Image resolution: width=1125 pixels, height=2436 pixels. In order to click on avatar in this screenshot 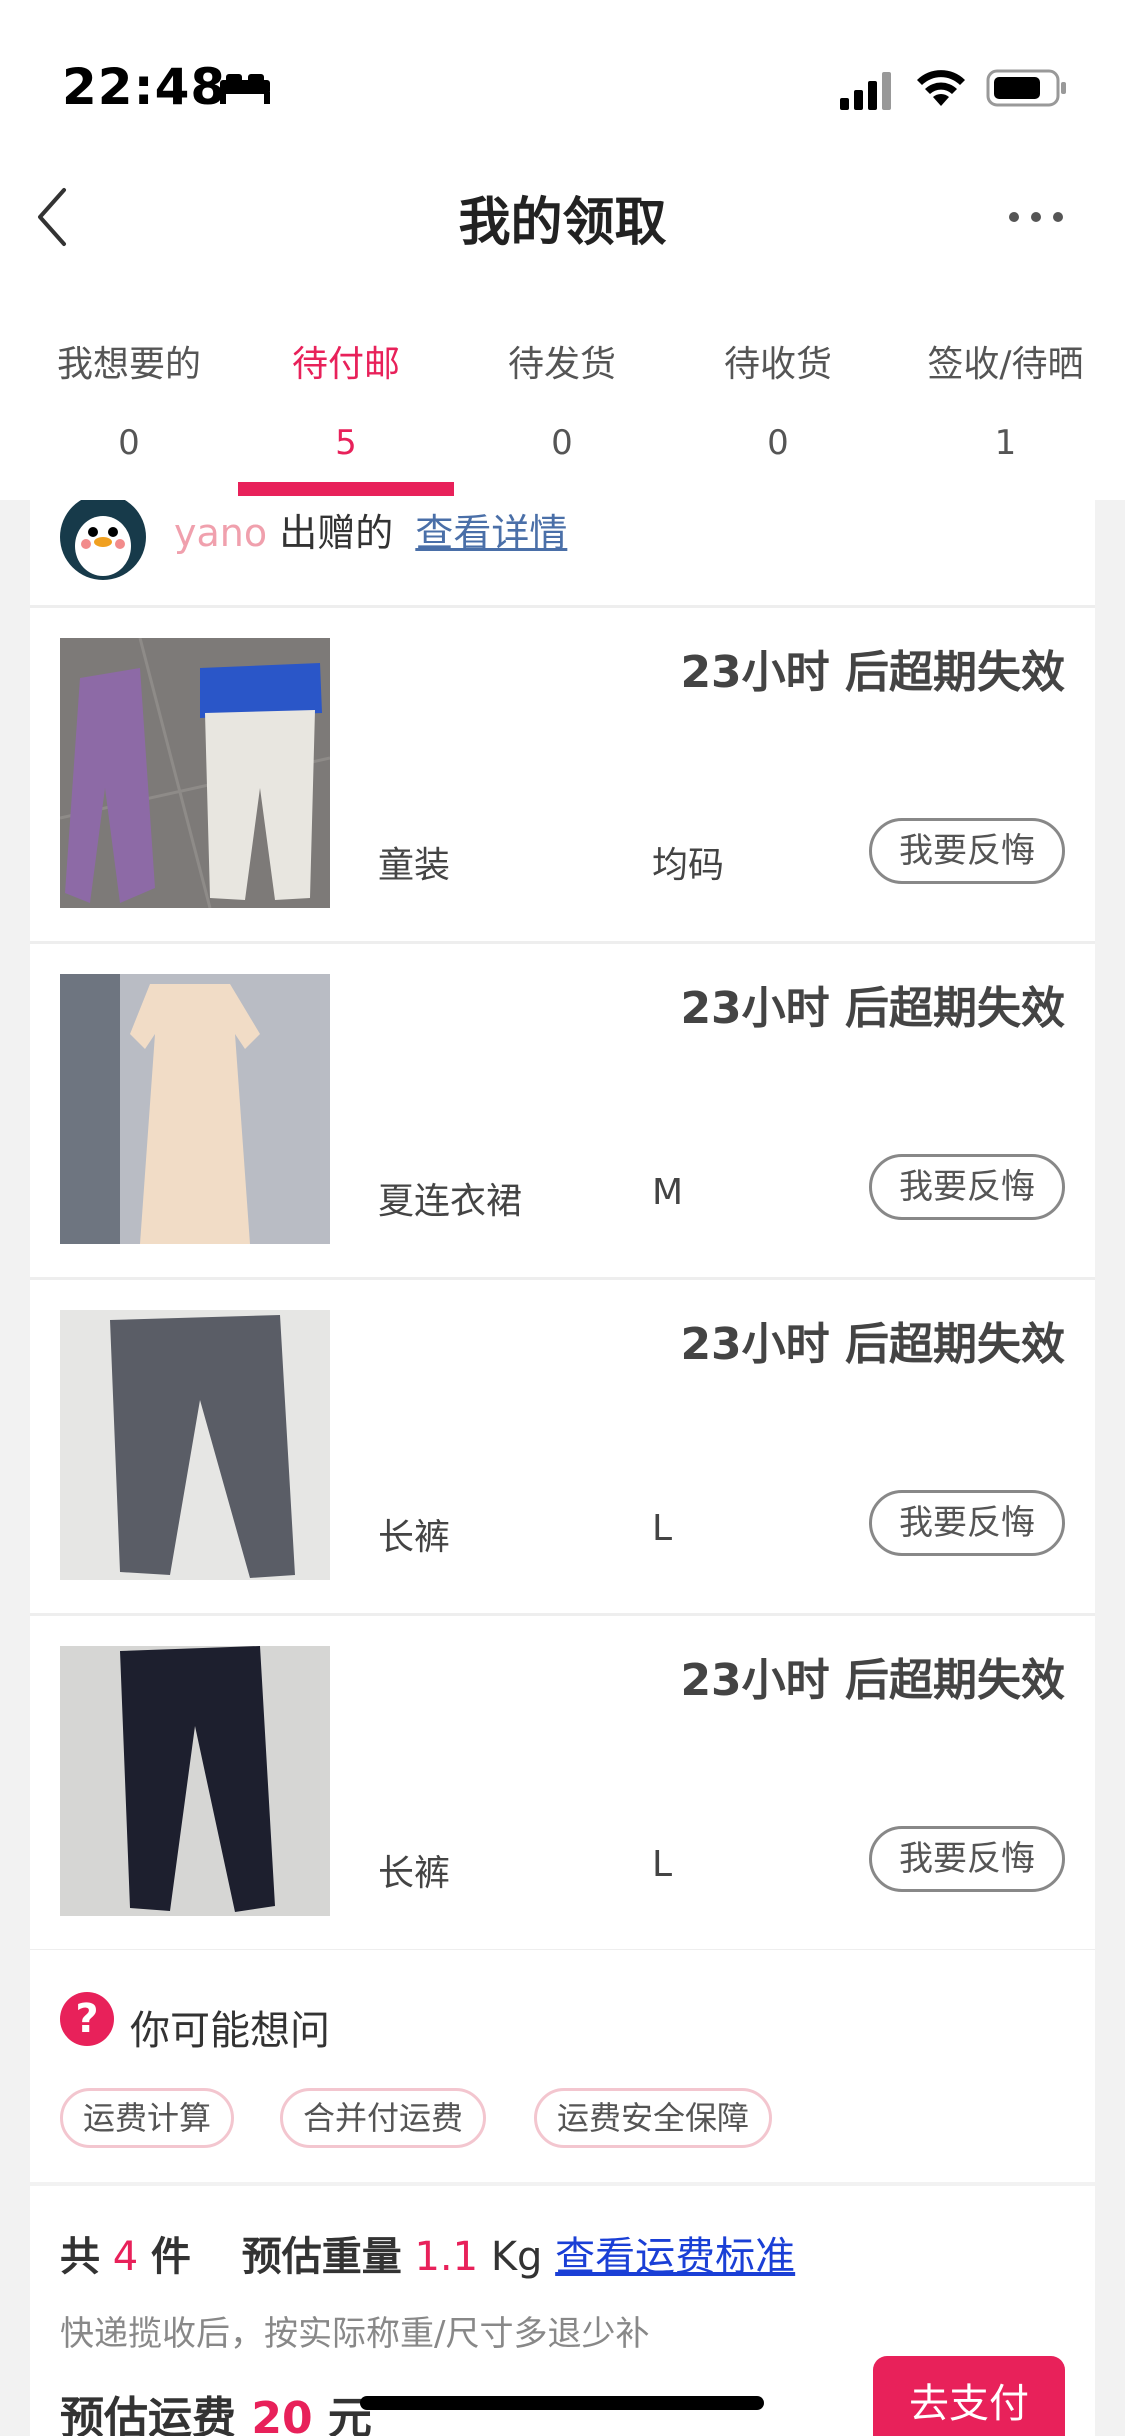, I will do `click(103, 540)`.